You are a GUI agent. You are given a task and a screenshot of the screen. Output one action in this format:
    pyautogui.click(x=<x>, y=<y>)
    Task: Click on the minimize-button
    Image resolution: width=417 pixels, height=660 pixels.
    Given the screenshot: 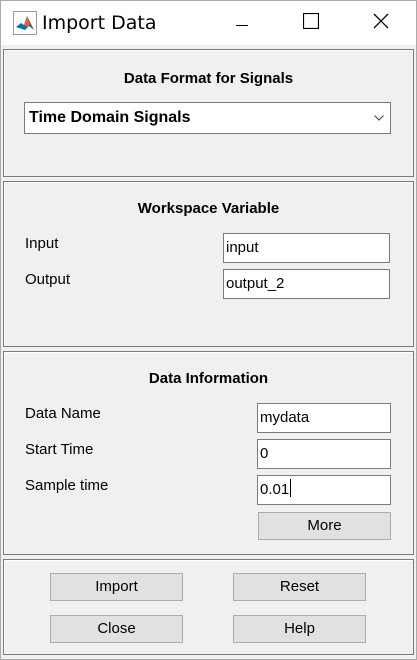 What is the action you would take?
    pyautogui.click(x=242, y=23)
    